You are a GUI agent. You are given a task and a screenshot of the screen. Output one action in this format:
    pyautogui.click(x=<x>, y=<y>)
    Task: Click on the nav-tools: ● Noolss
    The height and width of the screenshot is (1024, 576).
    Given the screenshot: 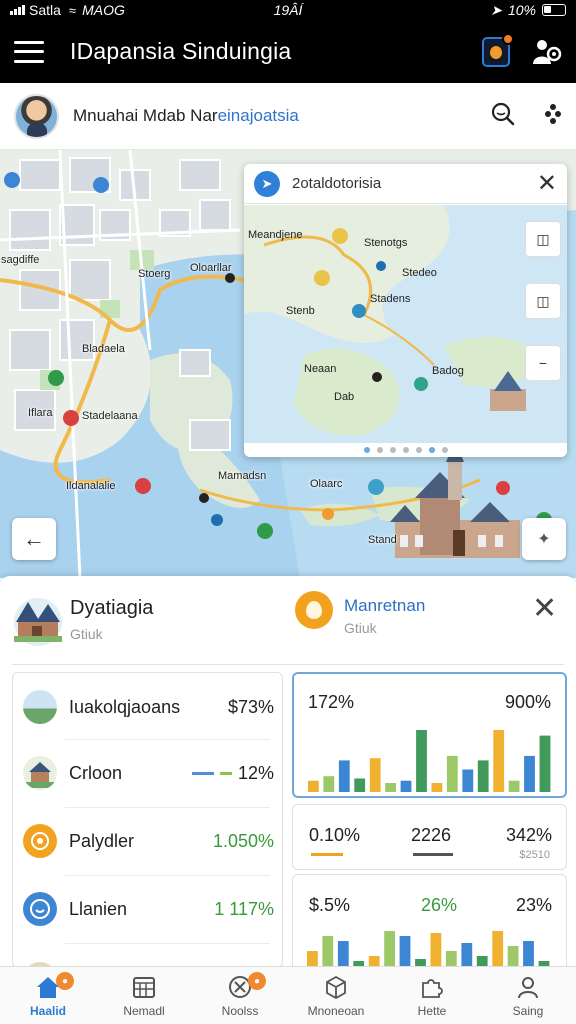 What is the action you would take?
    pyautogui.click(x=240, y=995)
    